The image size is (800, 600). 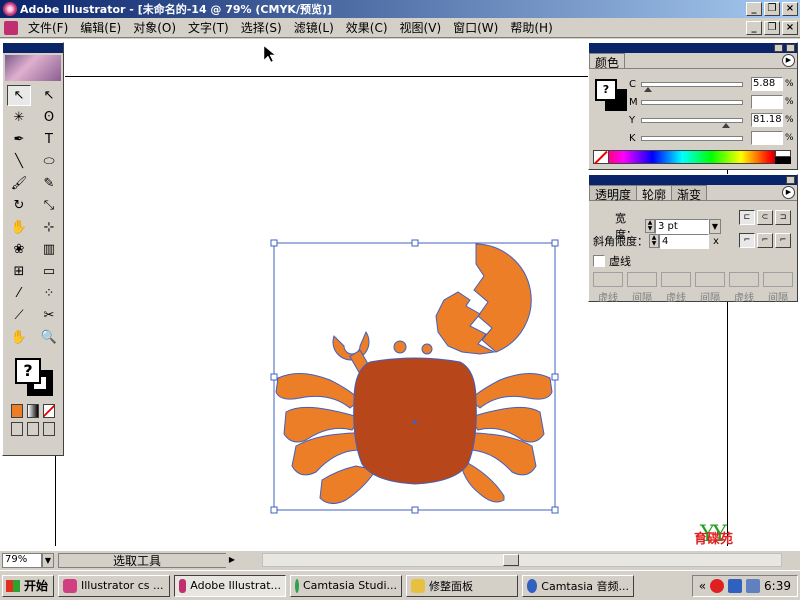 I want to click on network-icon, so click(x=735, y=585).